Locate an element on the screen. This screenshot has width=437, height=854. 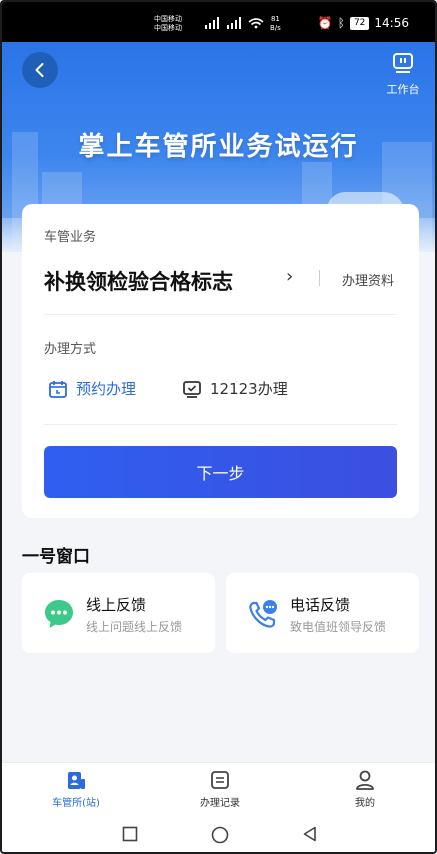
network-speed: 81 B/s is located at coordinates (275, 24).